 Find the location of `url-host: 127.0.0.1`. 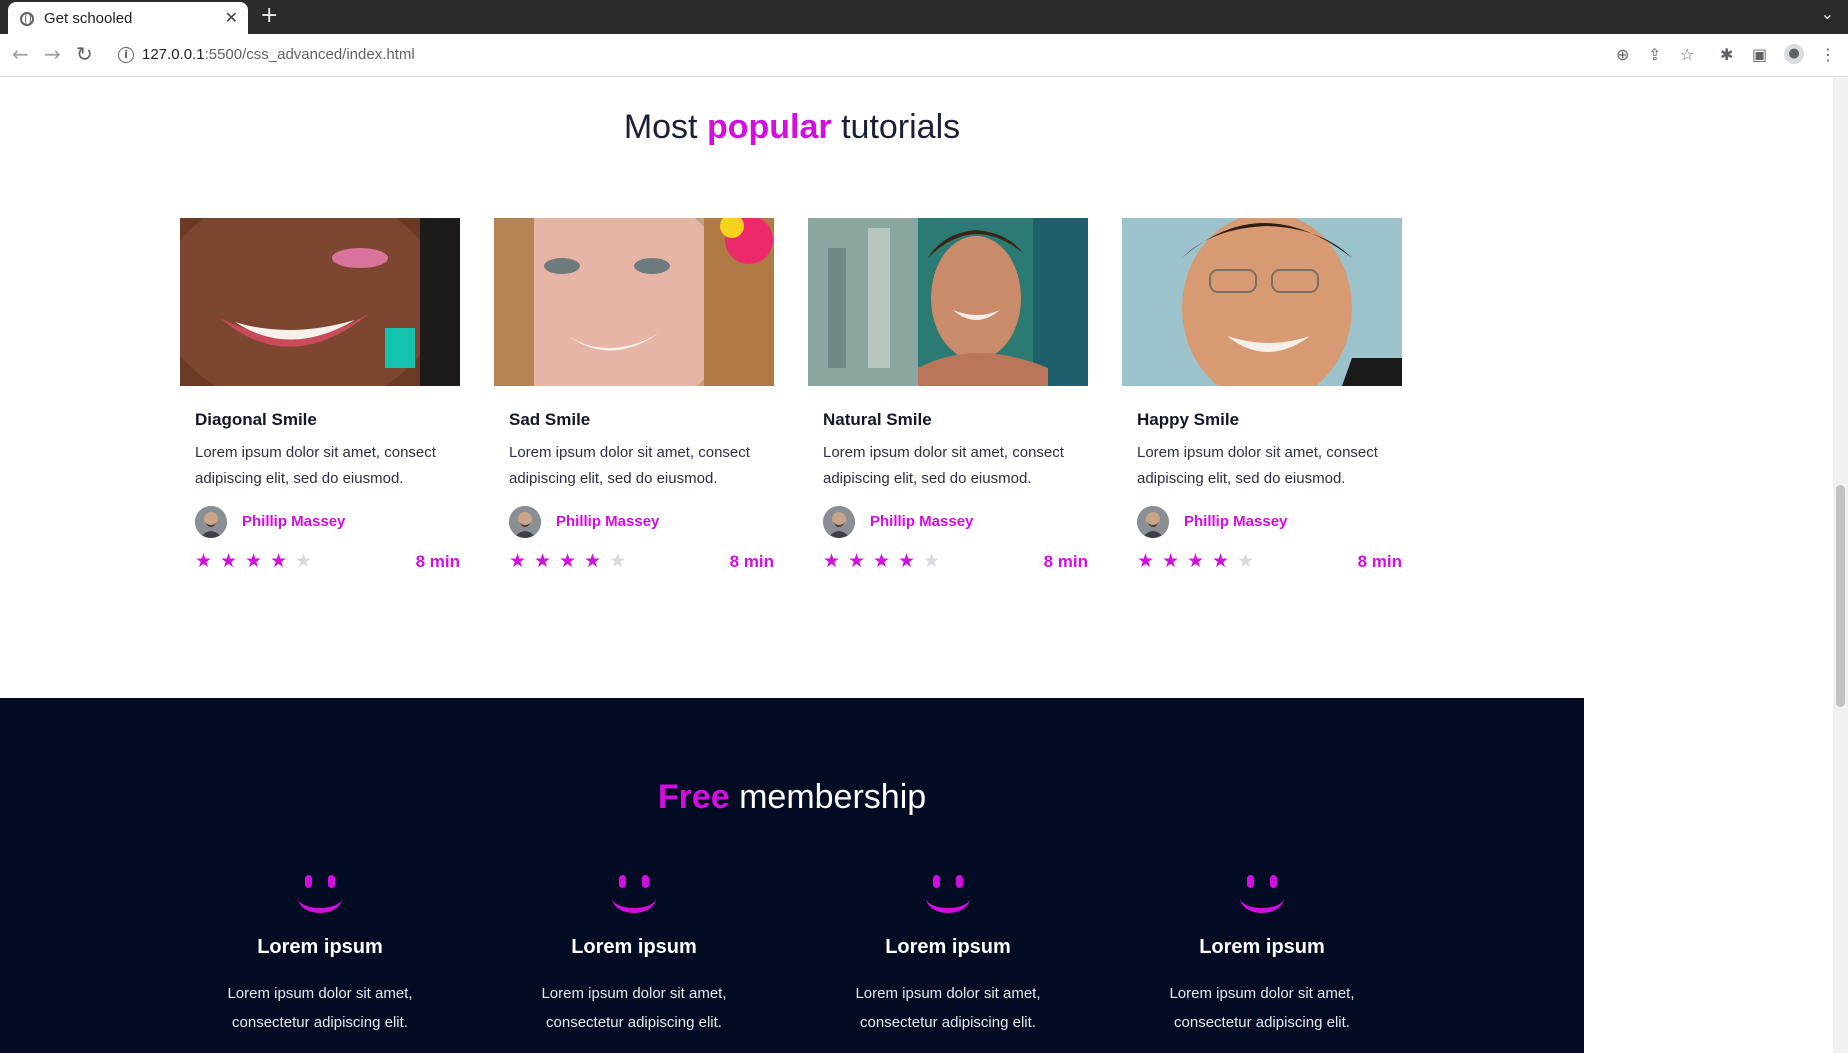

url-host: 127.0.0.1 is located at coordinates (173, 54).